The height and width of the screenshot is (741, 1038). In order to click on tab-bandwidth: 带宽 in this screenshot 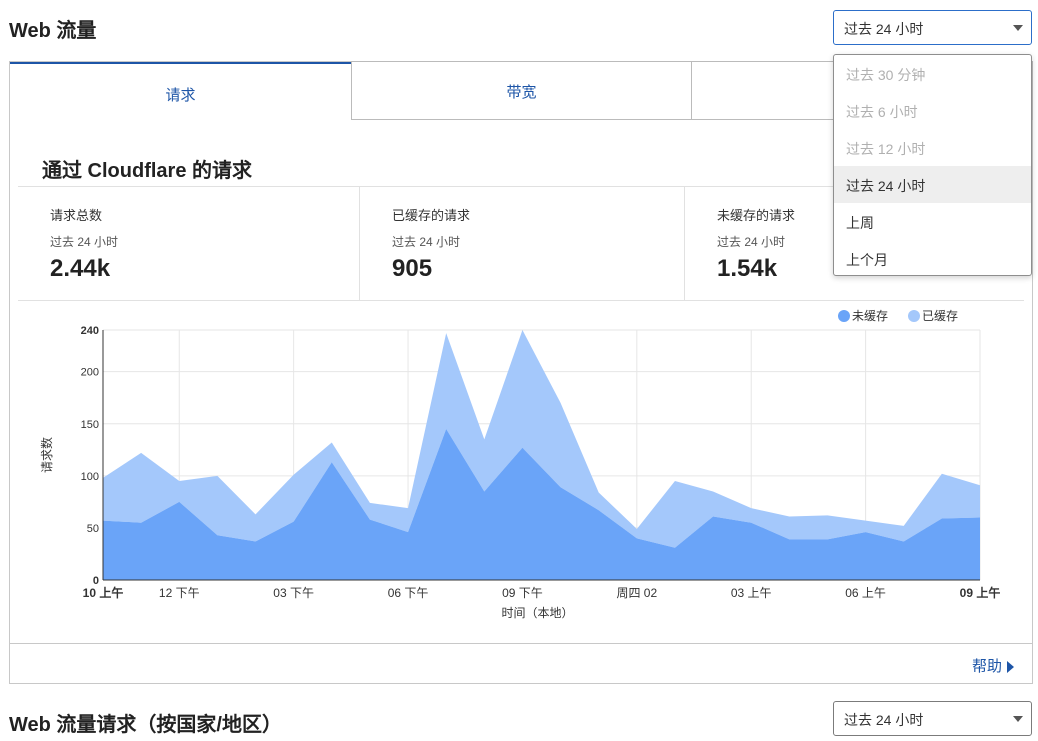, I will do `click(521, 90)`.